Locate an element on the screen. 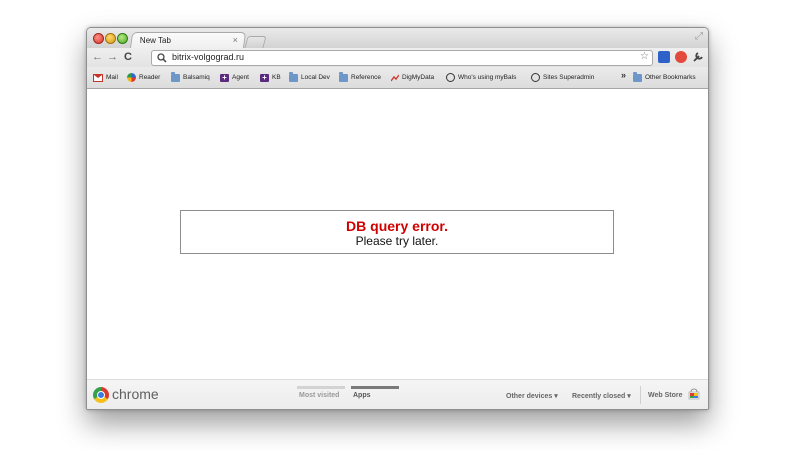 This screenshot has width=800, height=450. minimize-window-button is located at coordinates (110, 38).